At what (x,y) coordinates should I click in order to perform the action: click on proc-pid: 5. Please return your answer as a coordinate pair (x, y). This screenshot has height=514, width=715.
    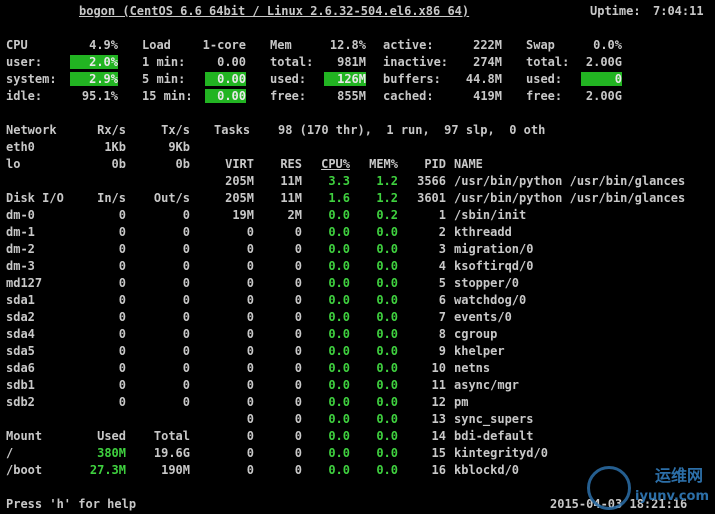
    Looking at the image, I should click on (442, 283).